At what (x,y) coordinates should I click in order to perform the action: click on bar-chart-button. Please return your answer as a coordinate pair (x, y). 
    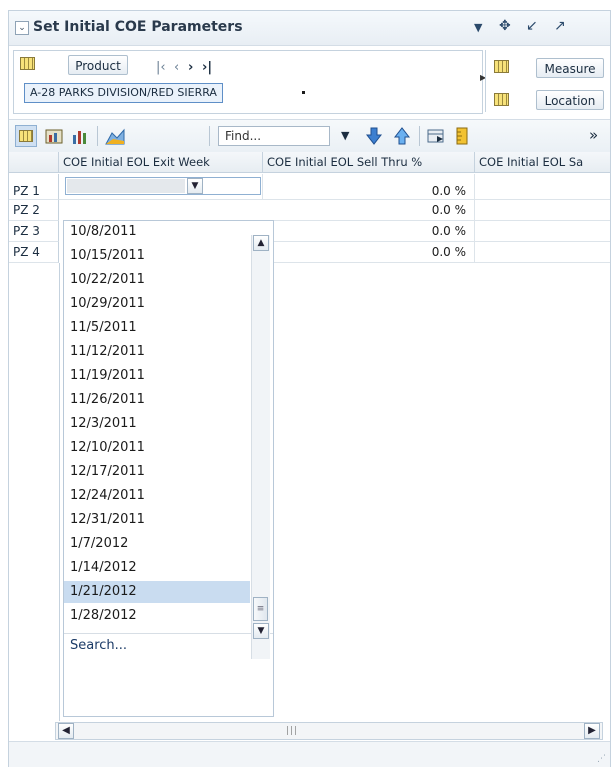
    Looking at the image, I should click on (80, 136).